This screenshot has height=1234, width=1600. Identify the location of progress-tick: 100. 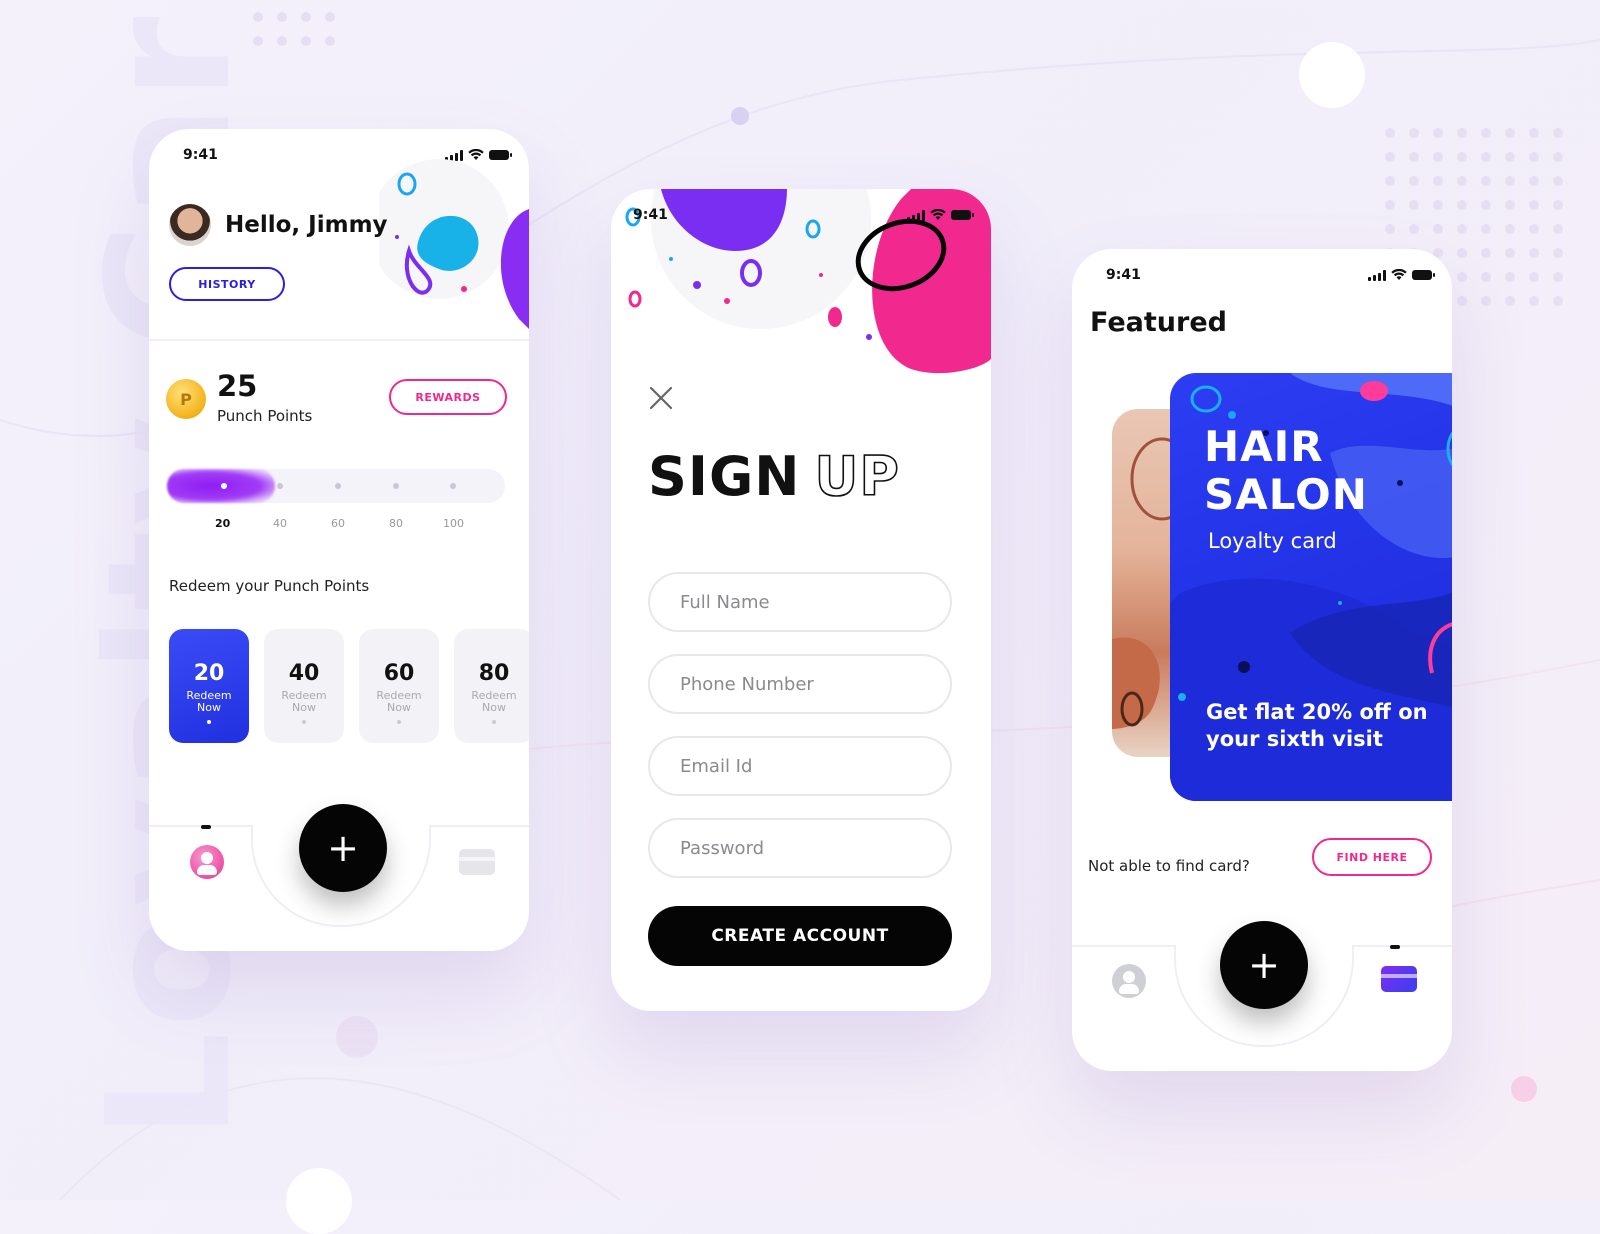
(453, 523).